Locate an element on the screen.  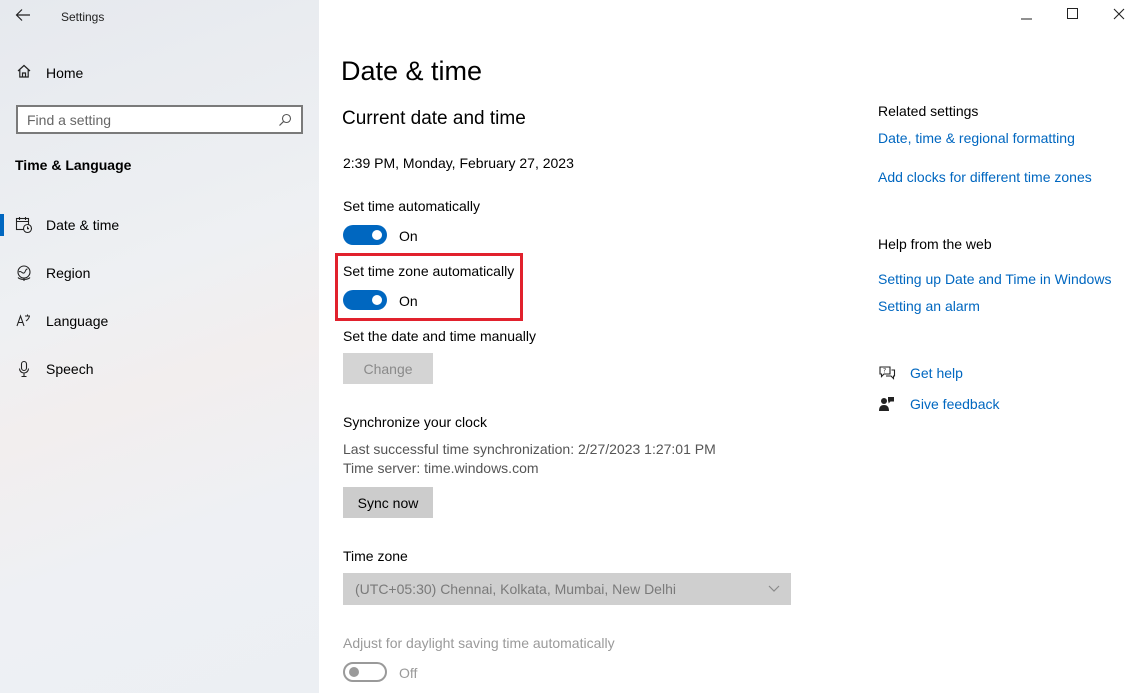
give-feedback-row: Give feedback is located at coordinates (939, 404).